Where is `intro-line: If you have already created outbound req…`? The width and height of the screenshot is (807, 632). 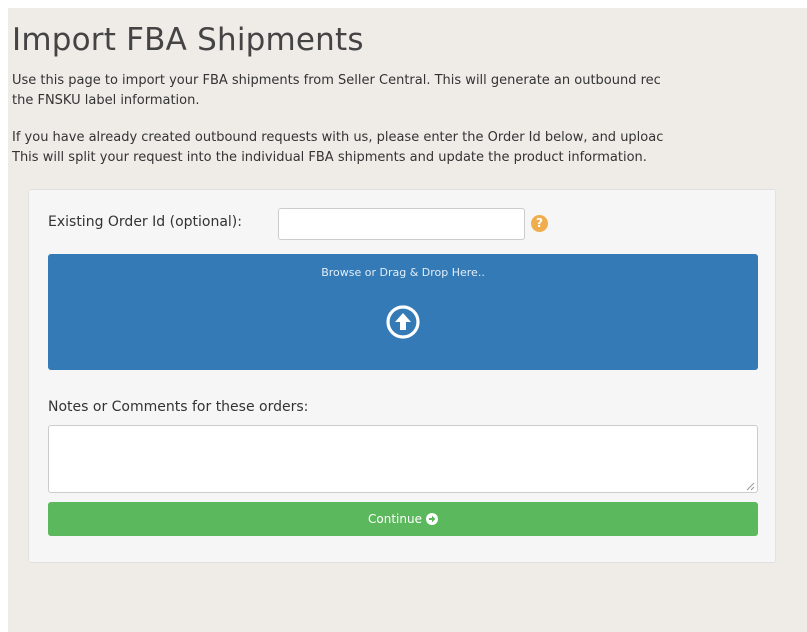
intro-line: If you have already created outbound req… is located at coordinates (338, 137).